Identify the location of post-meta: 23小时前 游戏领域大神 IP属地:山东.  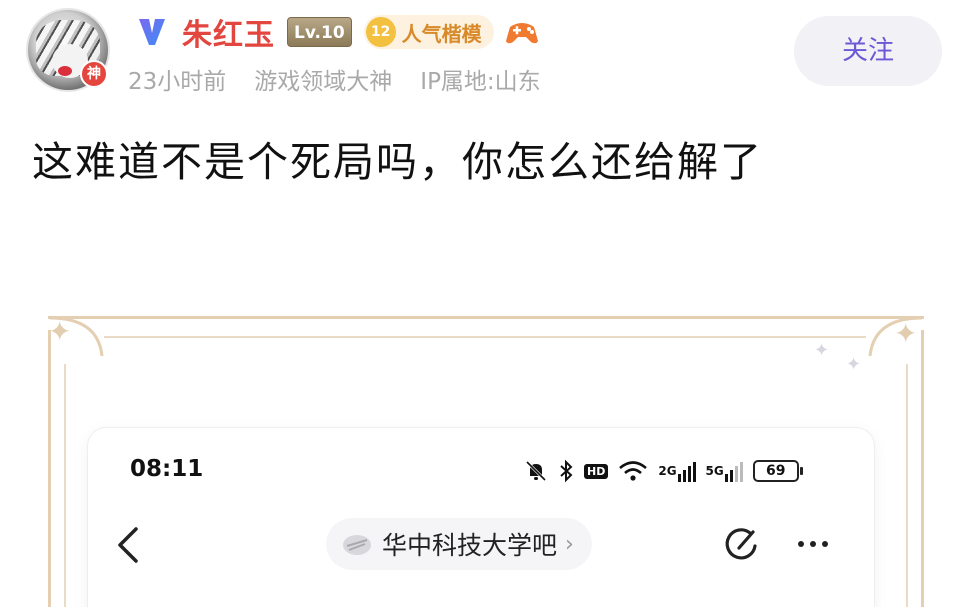
(334, 79).